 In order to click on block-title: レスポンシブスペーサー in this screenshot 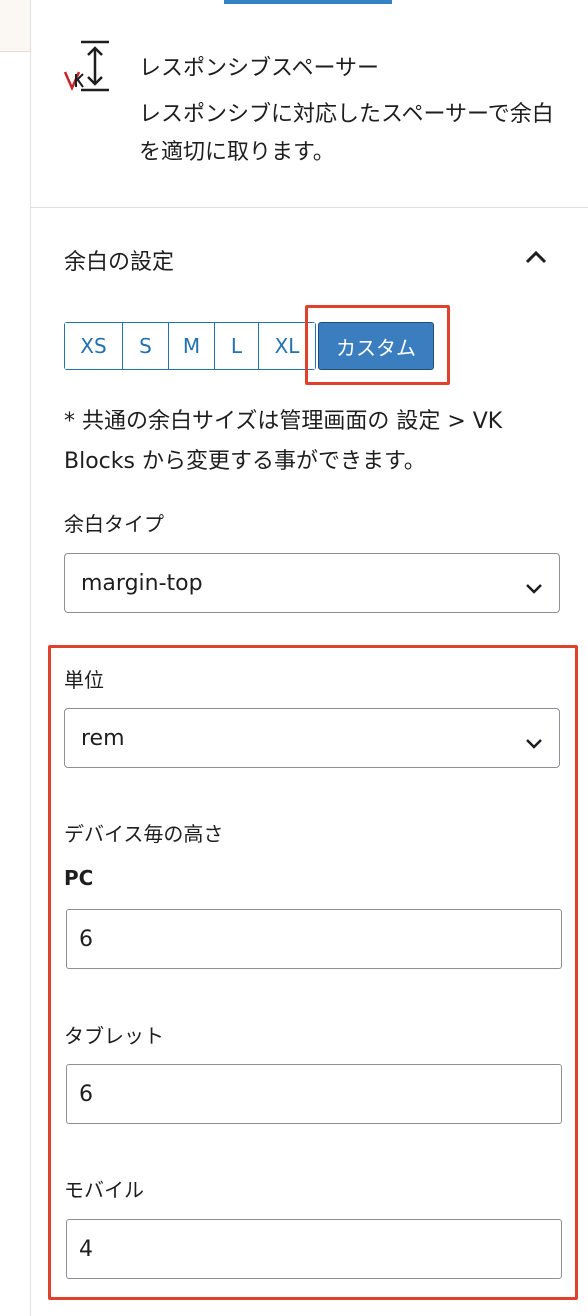, I will do `click(259, 68)`.